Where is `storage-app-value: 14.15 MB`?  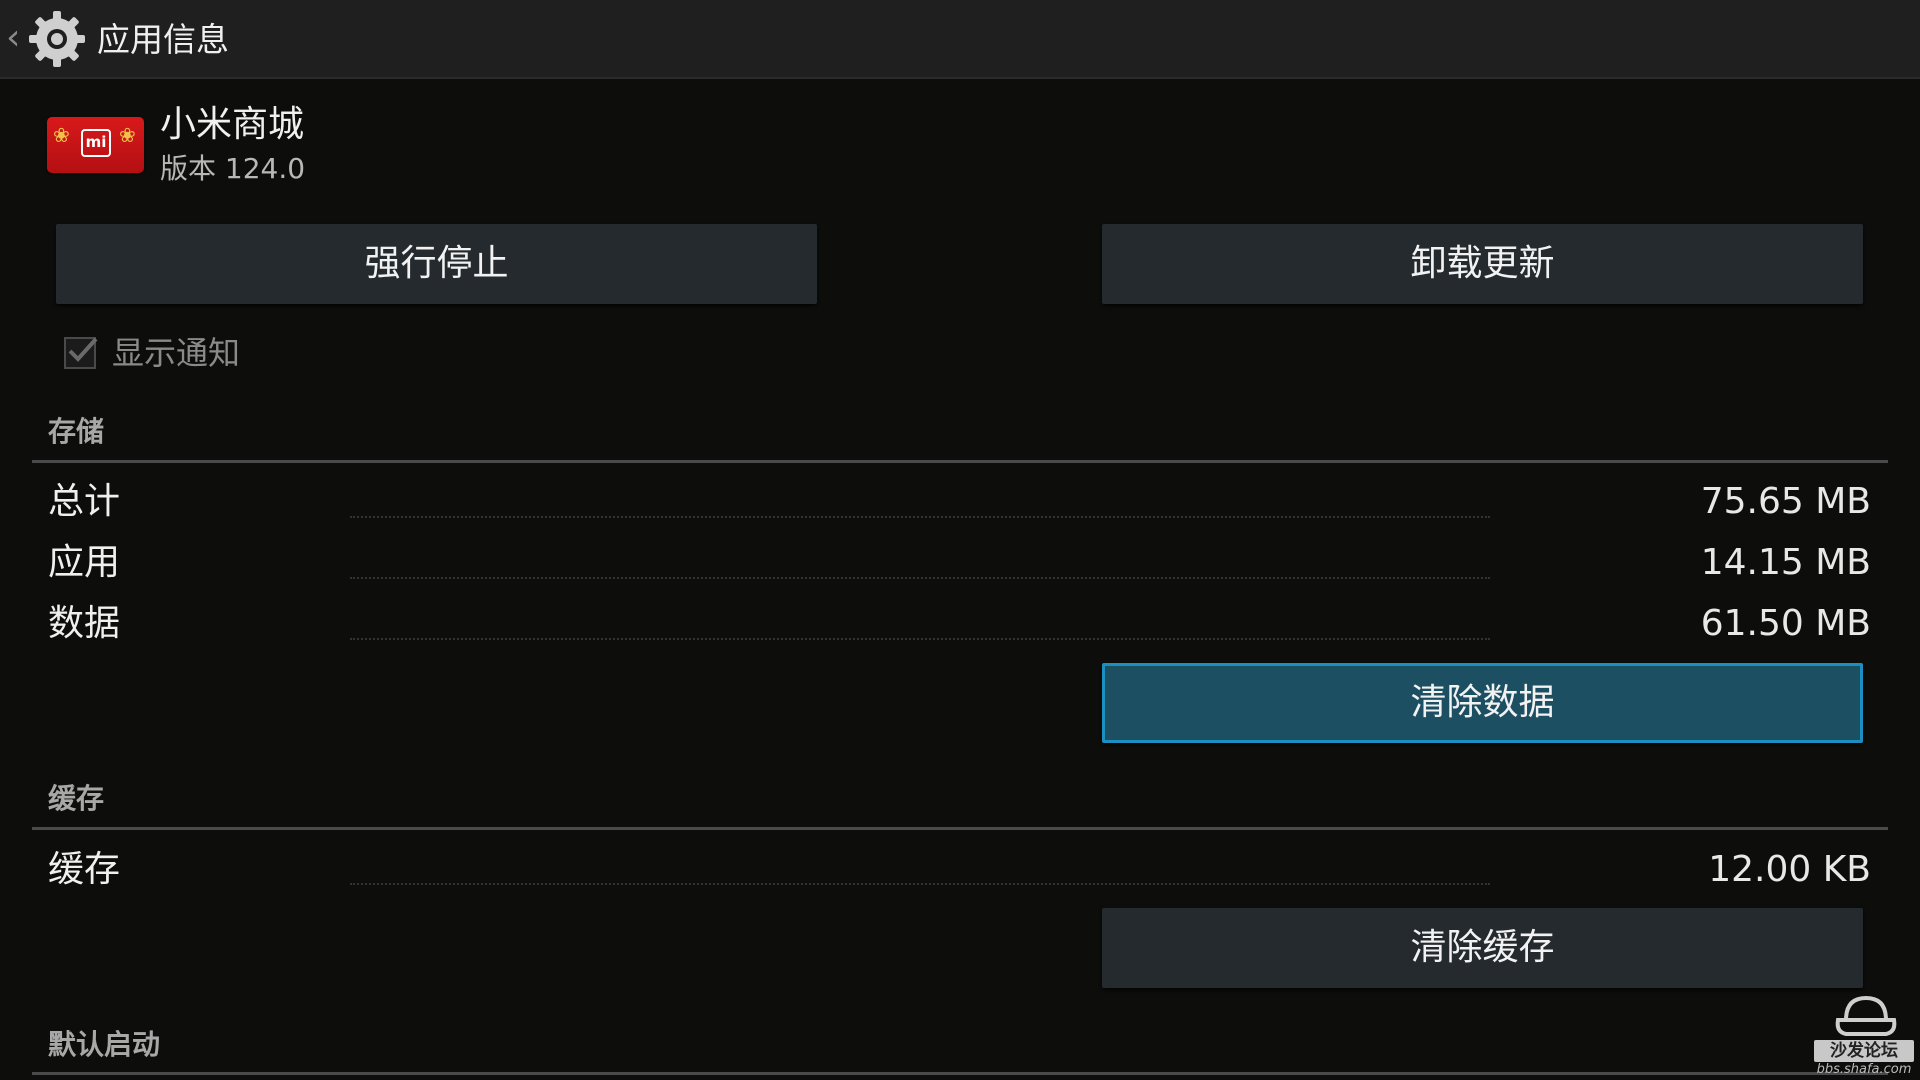 storage-app-value: 14.15 MB is located at coordinates (1785, 562).